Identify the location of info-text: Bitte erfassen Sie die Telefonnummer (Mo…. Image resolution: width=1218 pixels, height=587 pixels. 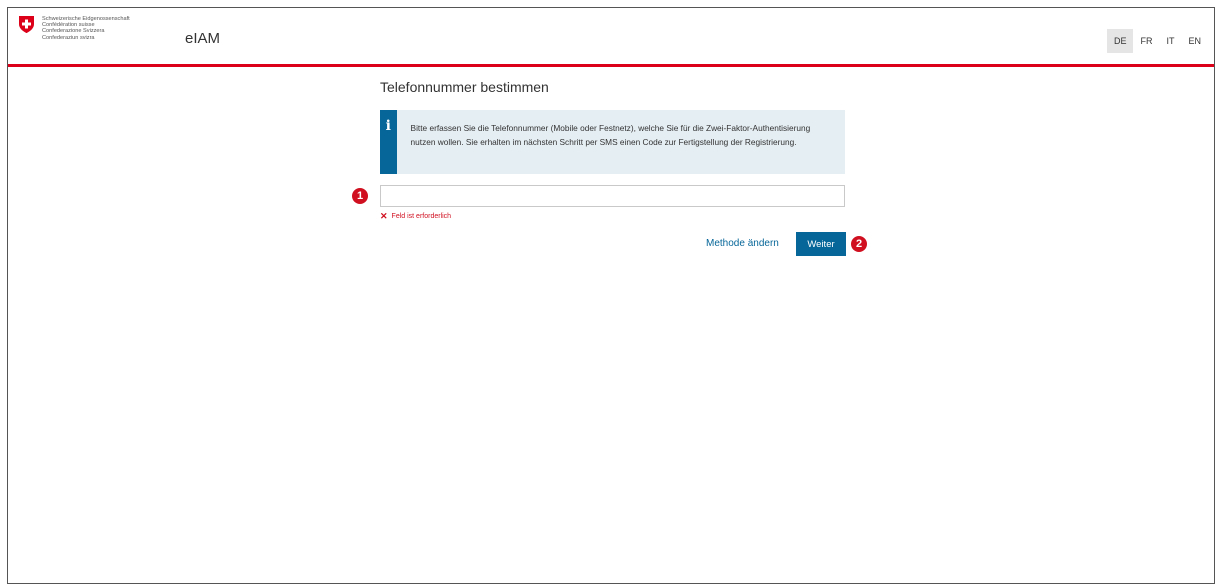
(610, 135).